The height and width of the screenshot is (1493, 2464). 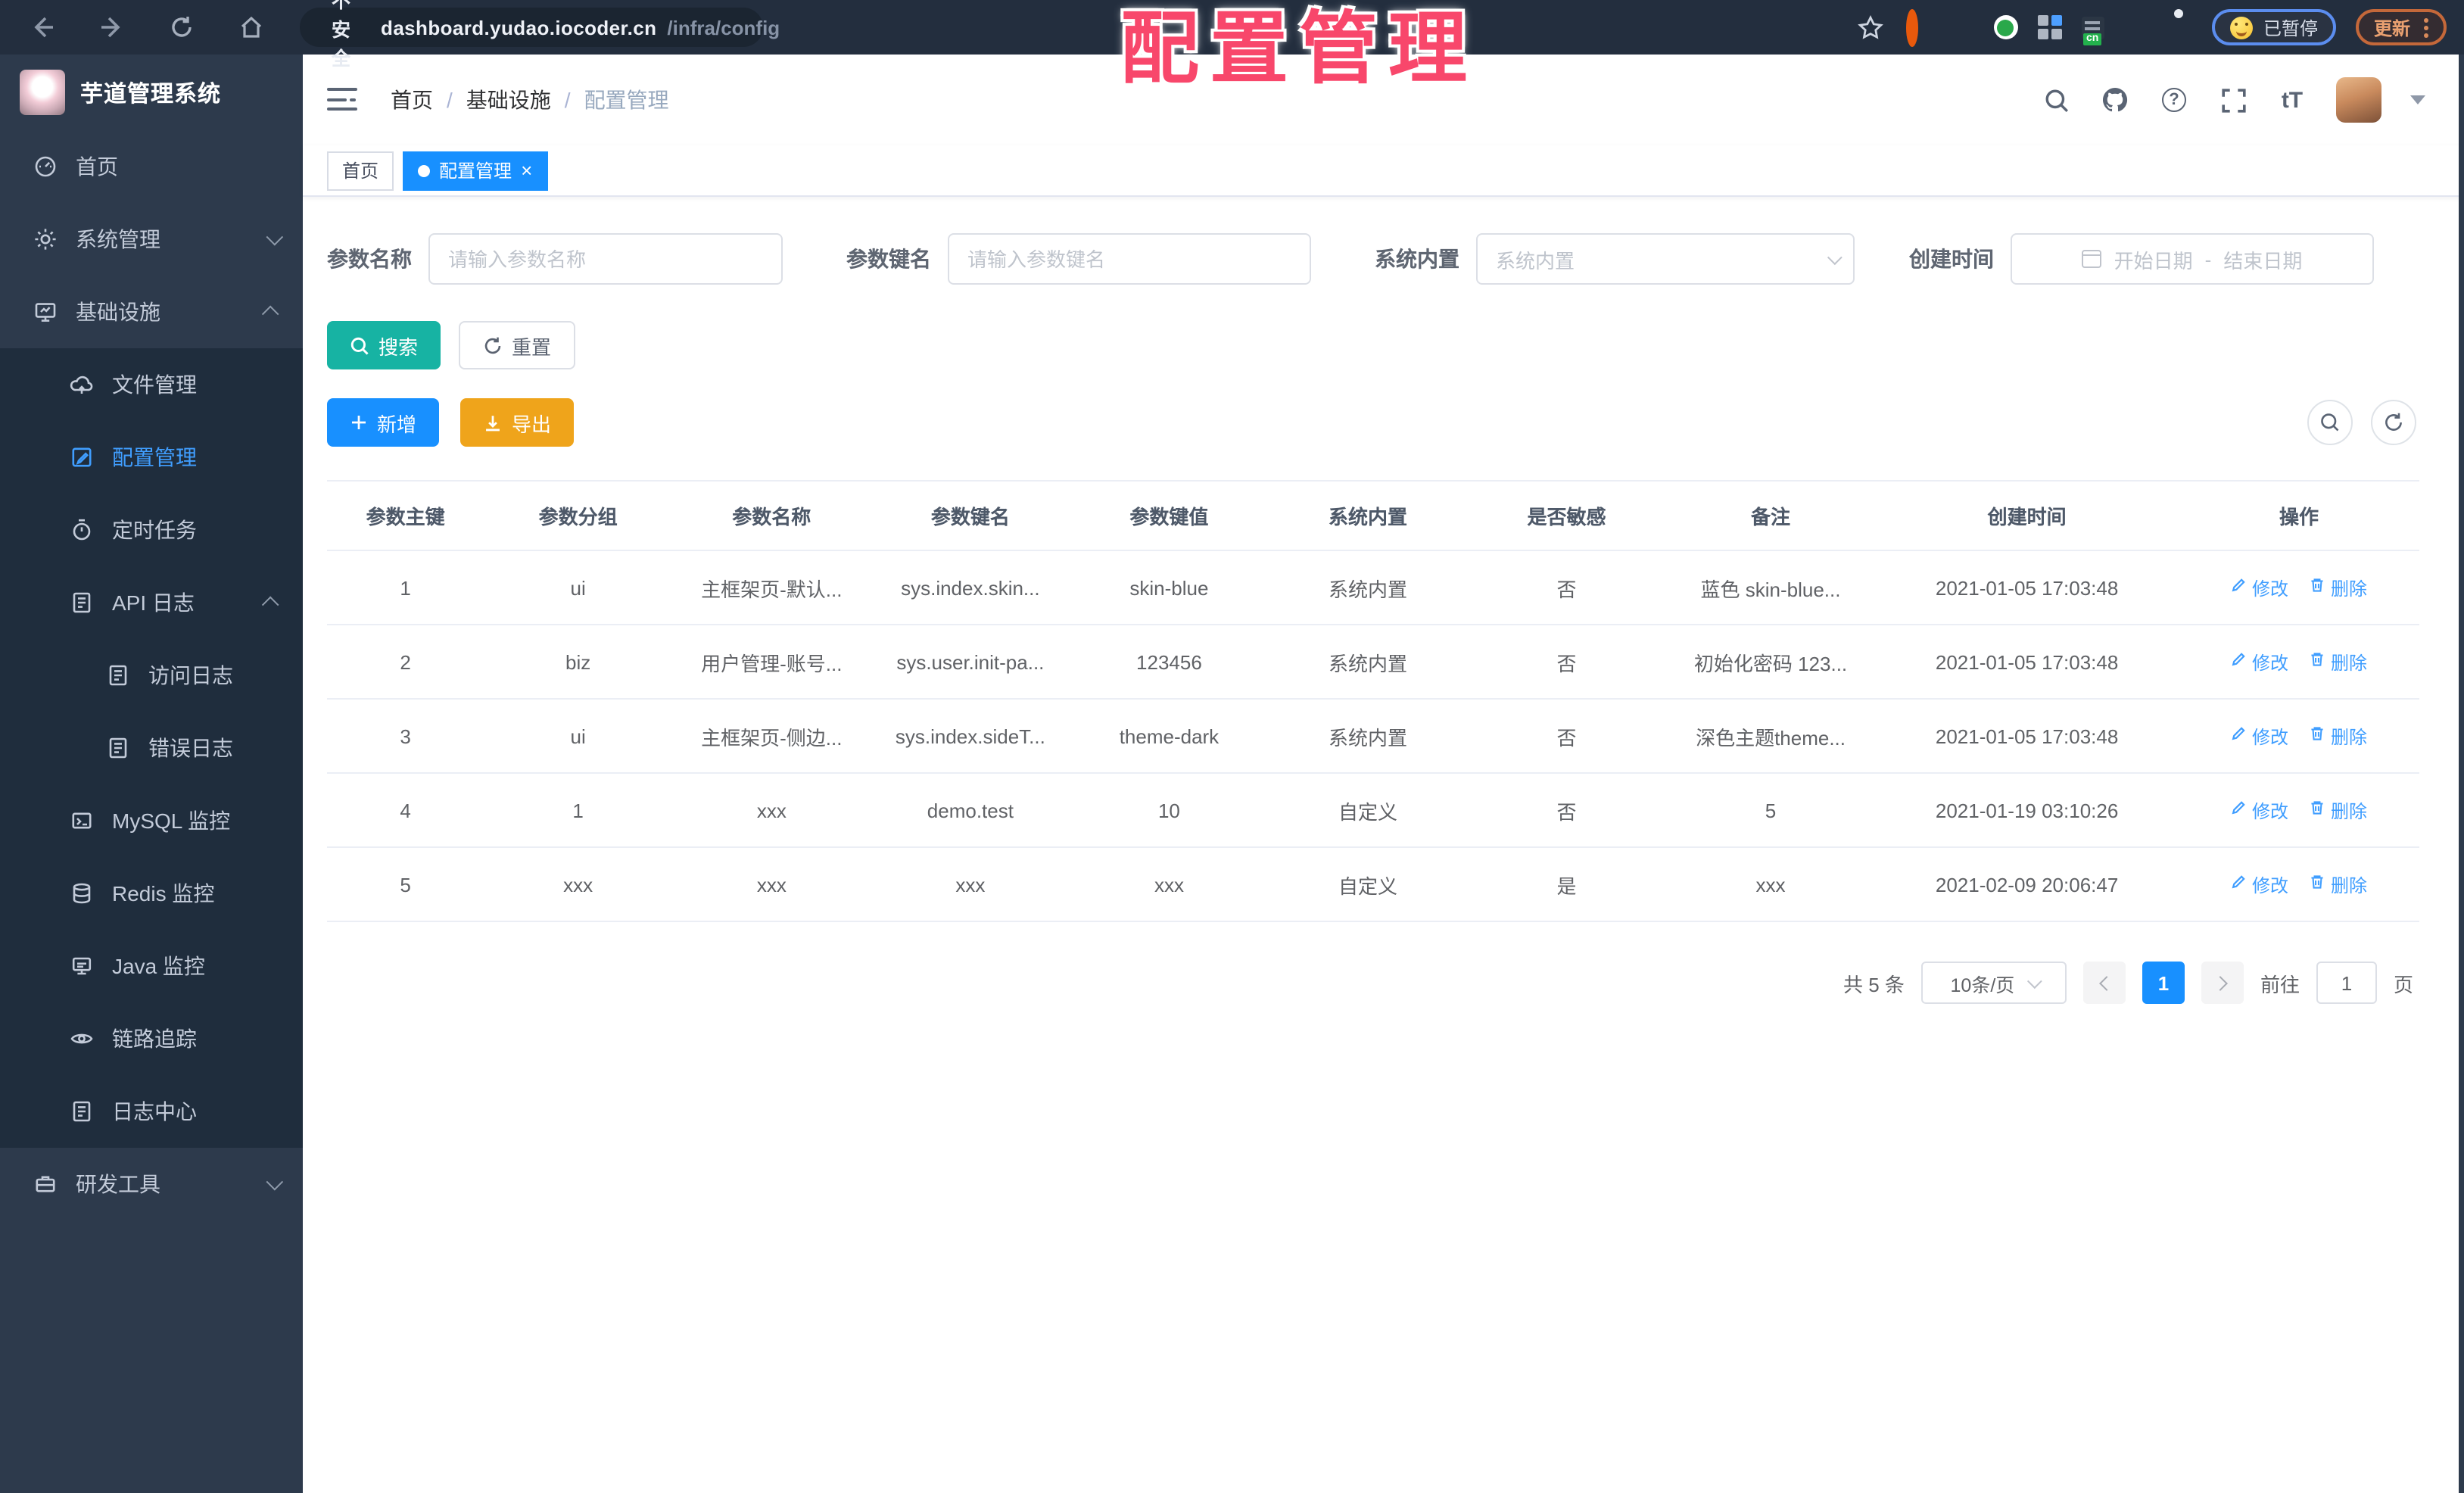 I want to click on sidebar-item-label: MySQL 监控, so click(x=171, y=821).